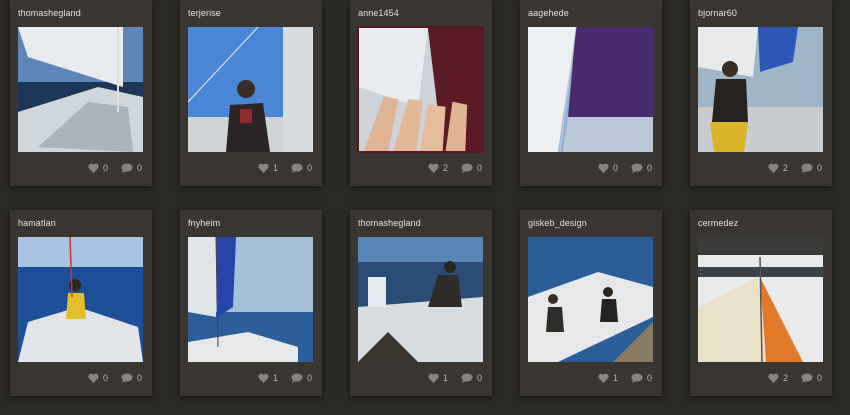 This screenshot has width=850, height=415. Describe the element at coordinates (37, 223) in the screenshot. I see `username-link: hamatlan` at that location.